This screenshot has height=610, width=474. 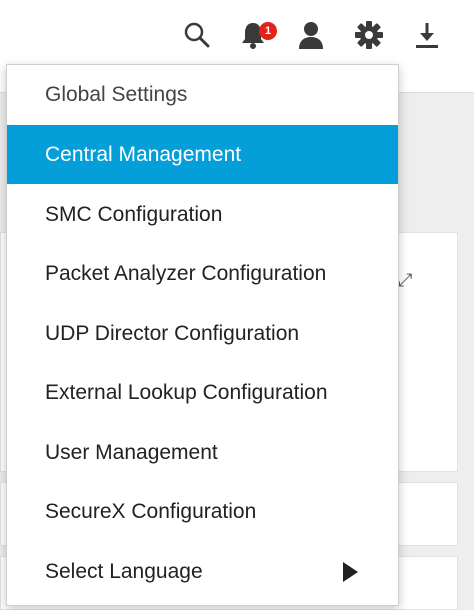 I want to click on menu-item-label: SMC Configuration, so click(x=134, y=214).